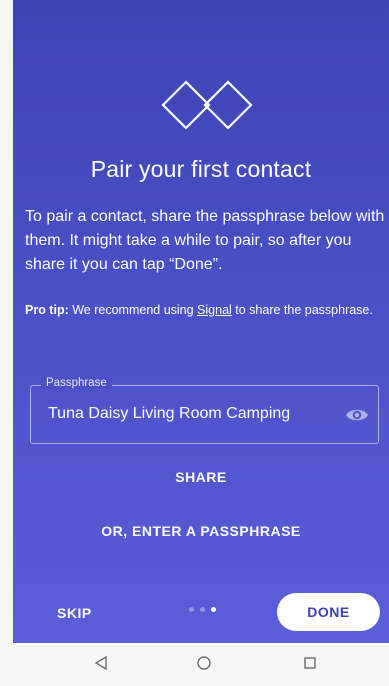  What do you see at coordinates (76, 383) in the screenshot?
I see `passphrase-label: Passphrase` at bounding box center [76, 383].